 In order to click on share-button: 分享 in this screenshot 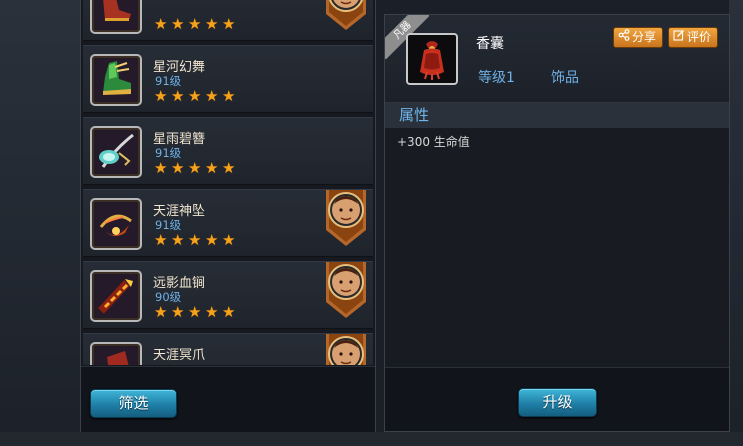, I will do `click(638, 37)`.